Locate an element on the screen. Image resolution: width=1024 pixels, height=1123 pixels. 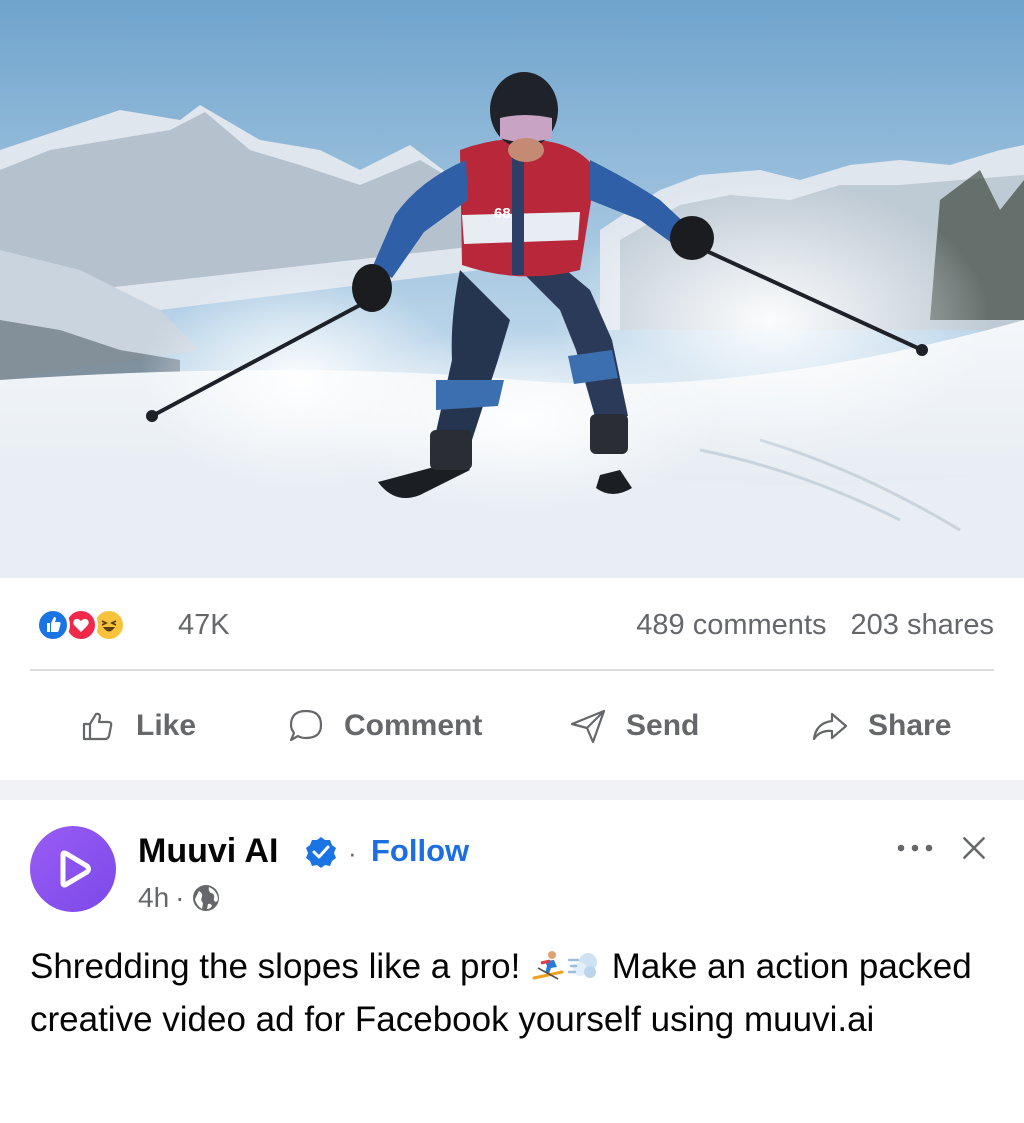
post-meta: 4h · is located at coordinates (180, 898).